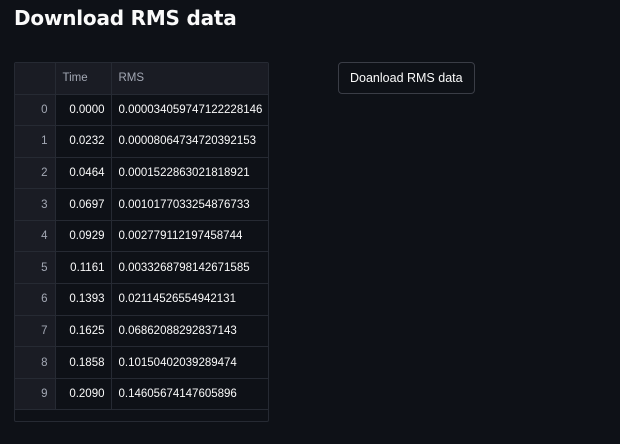 This screenshot has height=444, width=620. Describe the element at coordinates (35, 173) in the screenshot. I see `row-index-cell: 2` at that location.